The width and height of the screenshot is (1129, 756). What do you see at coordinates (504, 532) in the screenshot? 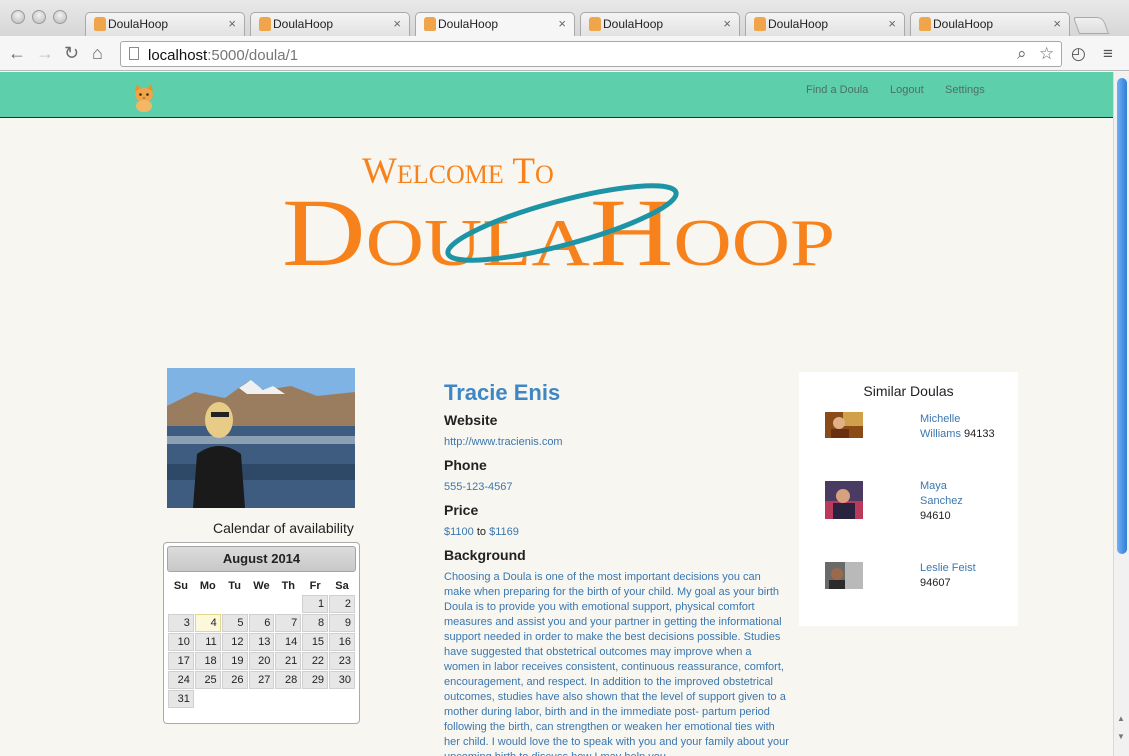
I see `price-max: $1169` at bounding box center [504, 532].